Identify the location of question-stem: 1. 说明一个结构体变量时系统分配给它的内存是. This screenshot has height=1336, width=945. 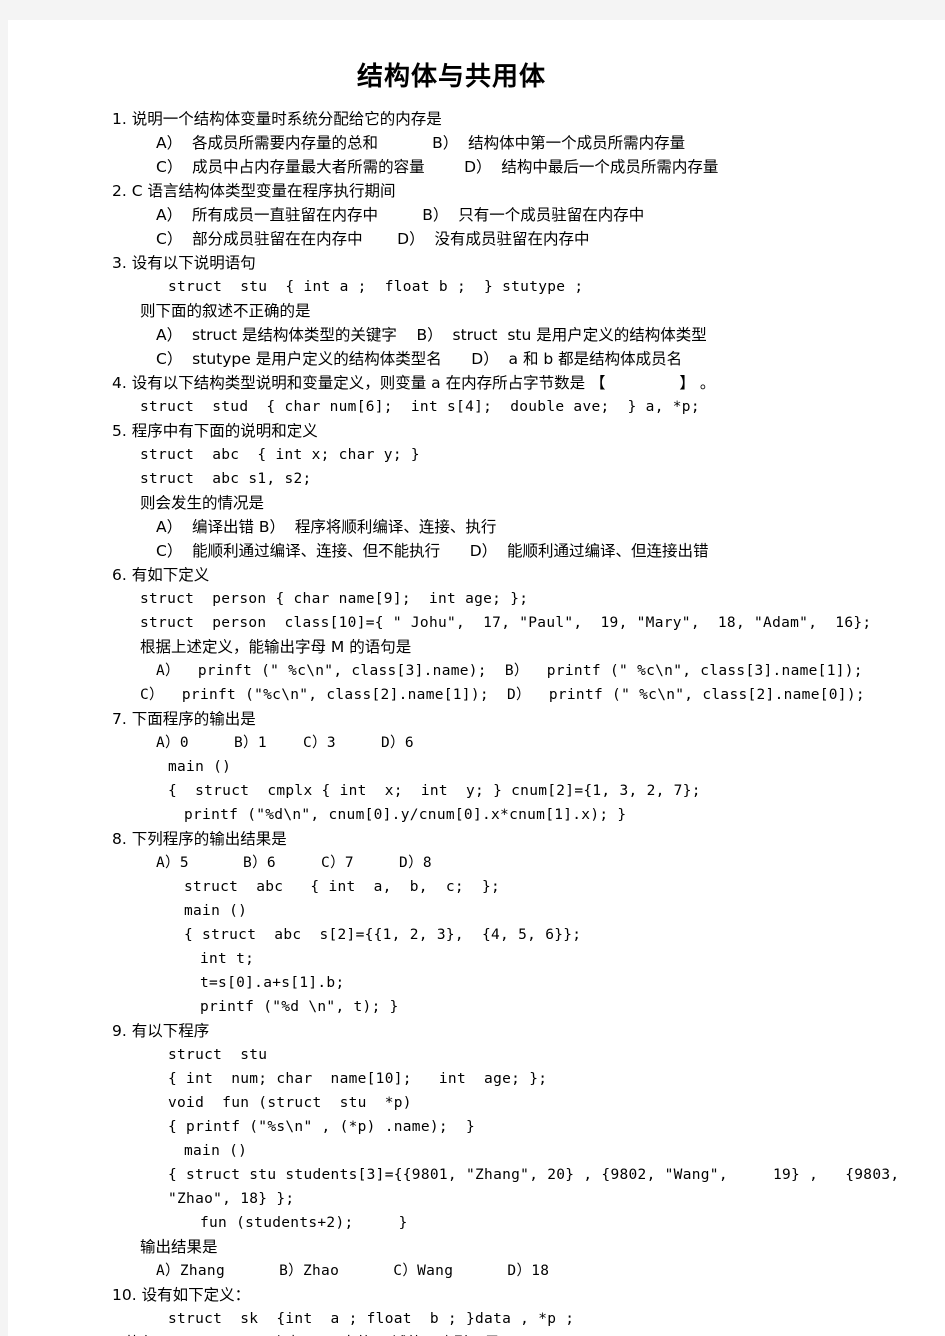
(523, 119).